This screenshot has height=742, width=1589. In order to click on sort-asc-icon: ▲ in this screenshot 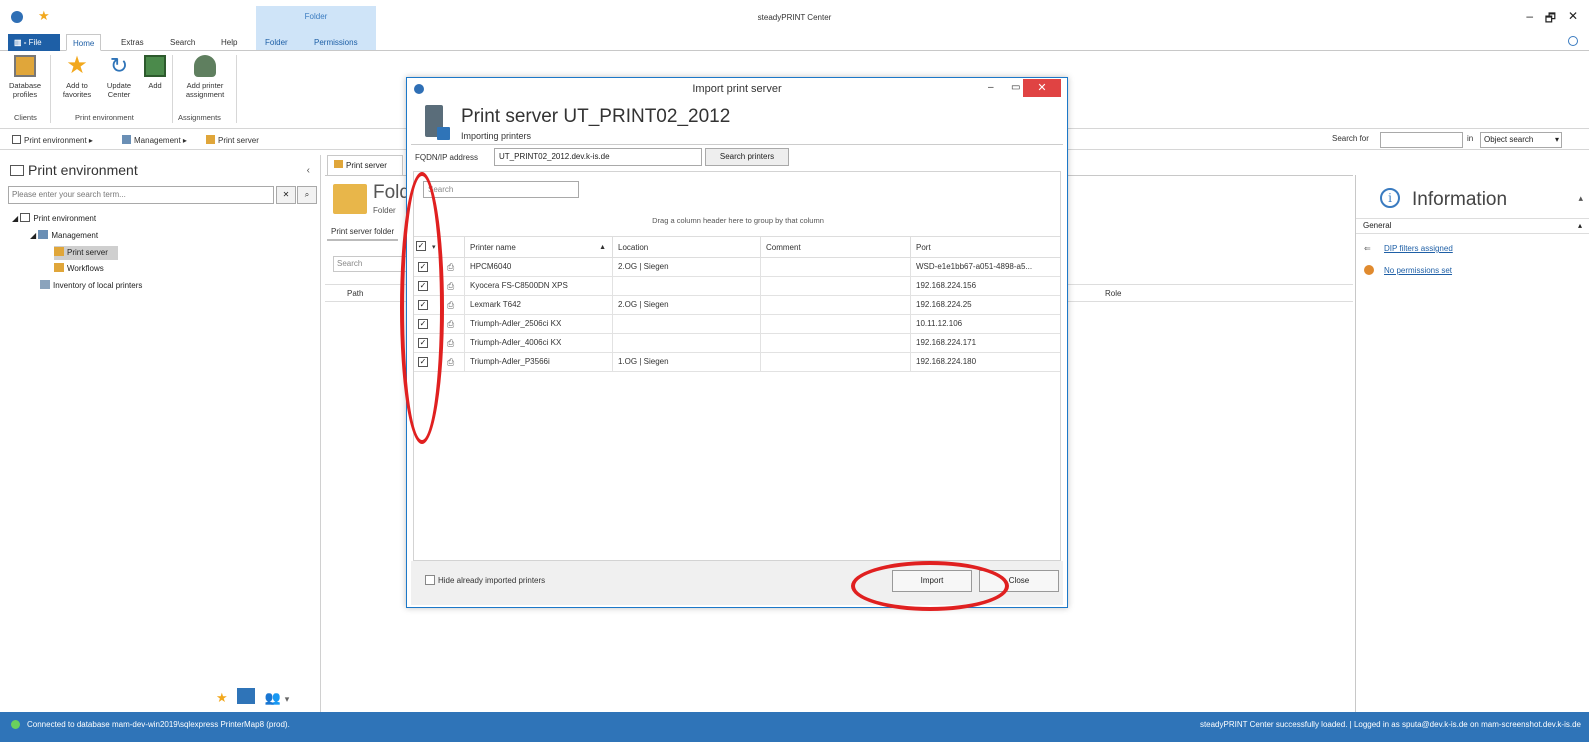, I will do `click(602, 247)`.